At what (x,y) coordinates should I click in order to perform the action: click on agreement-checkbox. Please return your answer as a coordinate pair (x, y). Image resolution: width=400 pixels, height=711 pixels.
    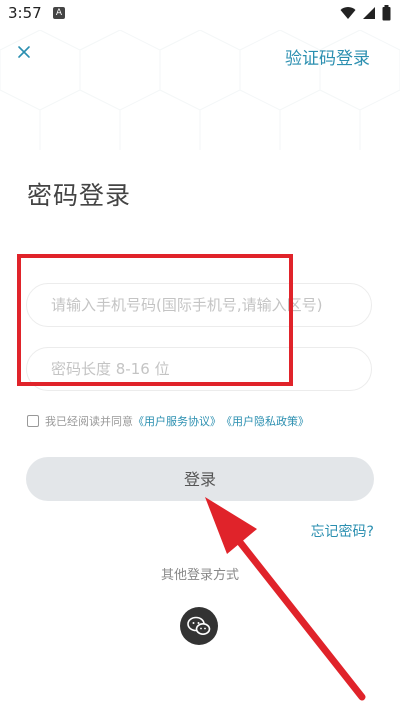
    Looking at the image, I should click on (33, 421).